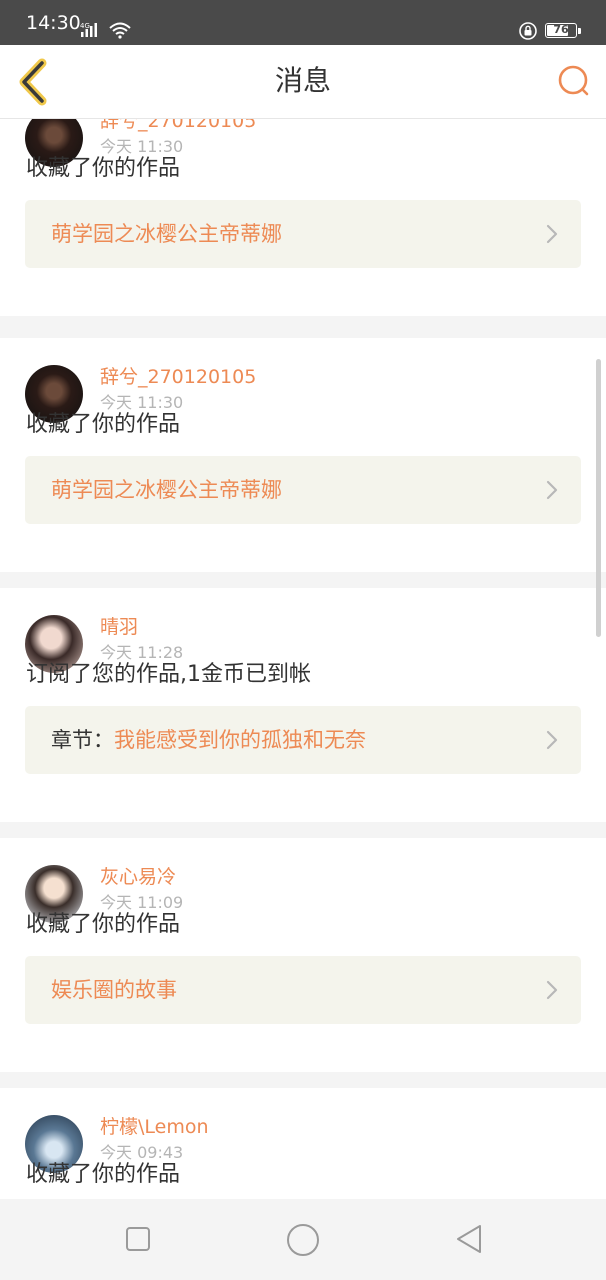  I want to click on cellular-signal-icon: 4G, so click(88, 29).